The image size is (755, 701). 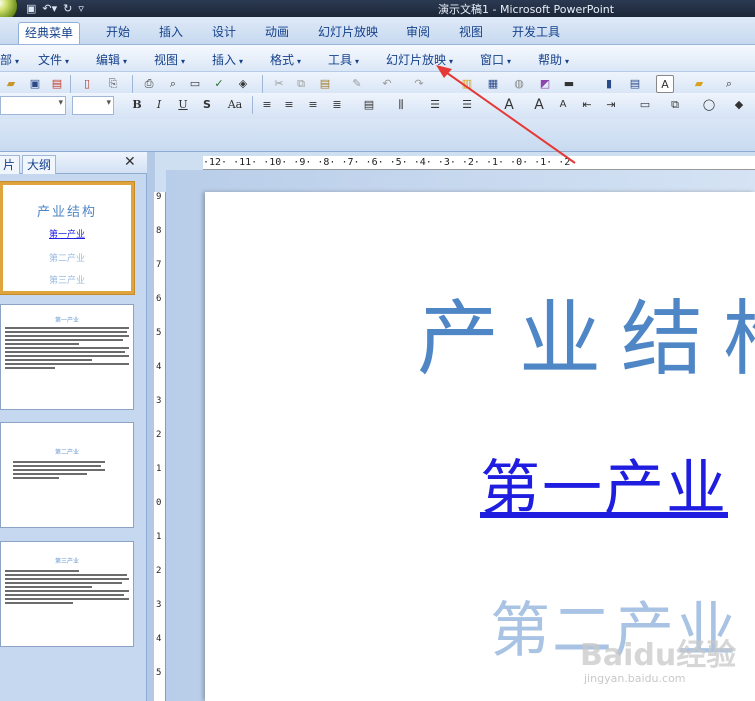 What do you see at coordinates (348, 33) in the screenshot?
I see `tab-slideshow: 幻灯片放映` at bounding box center [348, 33].